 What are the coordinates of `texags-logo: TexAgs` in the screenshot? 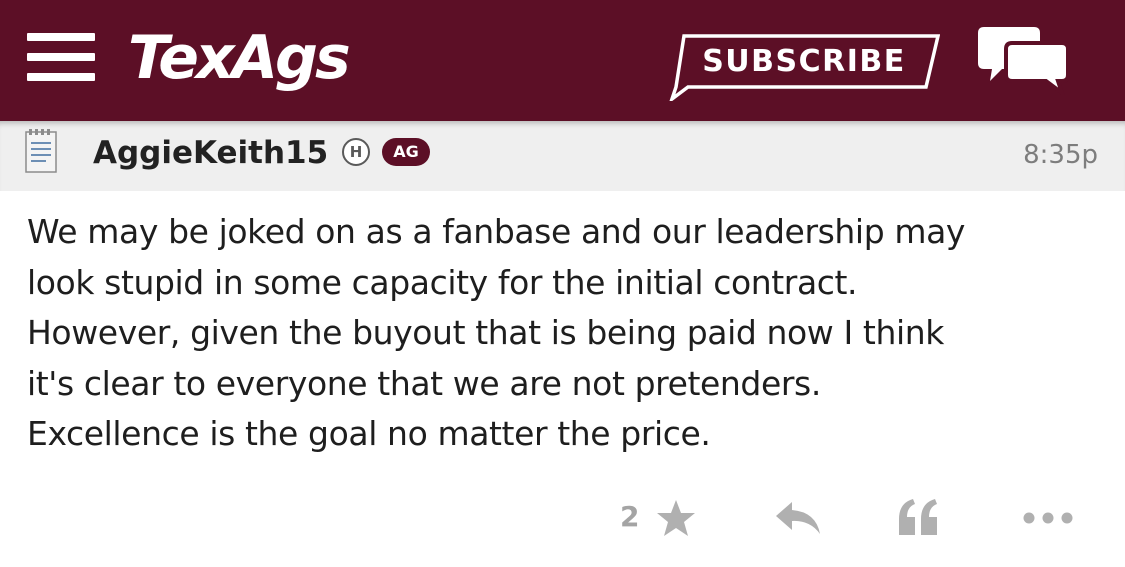 It's located at (239, 58).